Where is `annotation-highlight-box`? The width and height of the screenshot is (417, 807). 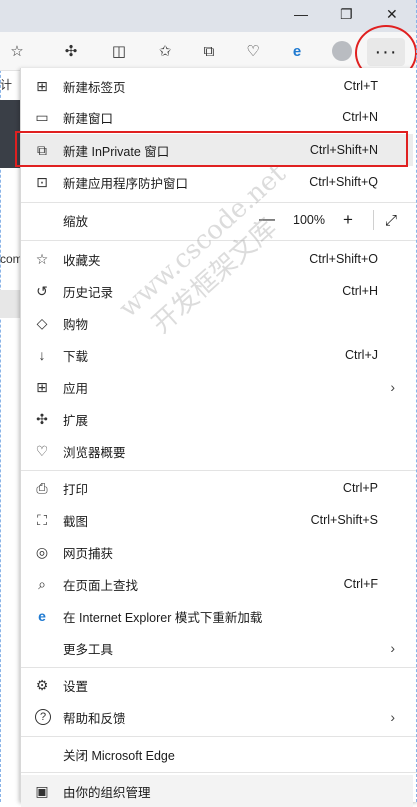
annotation-highlight-box is located at coordinates (211, 149).